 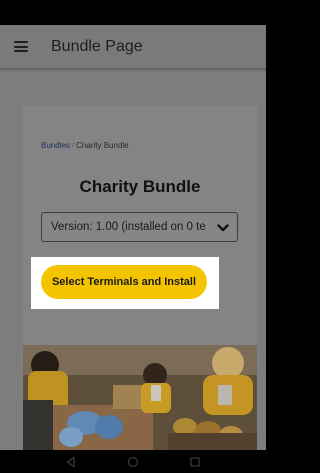 What do you see at coordinates (97, 46) in the screenshot?
I see `page-title: Bundle Page` at bounding box center [97, 46].